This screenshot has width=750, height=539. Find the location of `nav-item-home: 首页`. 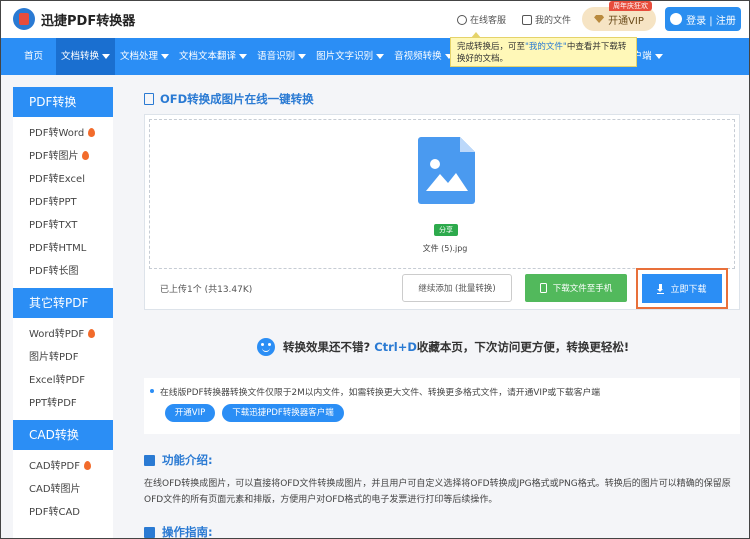

nav-item-home: 首页 is located at coordinates (33, 56).